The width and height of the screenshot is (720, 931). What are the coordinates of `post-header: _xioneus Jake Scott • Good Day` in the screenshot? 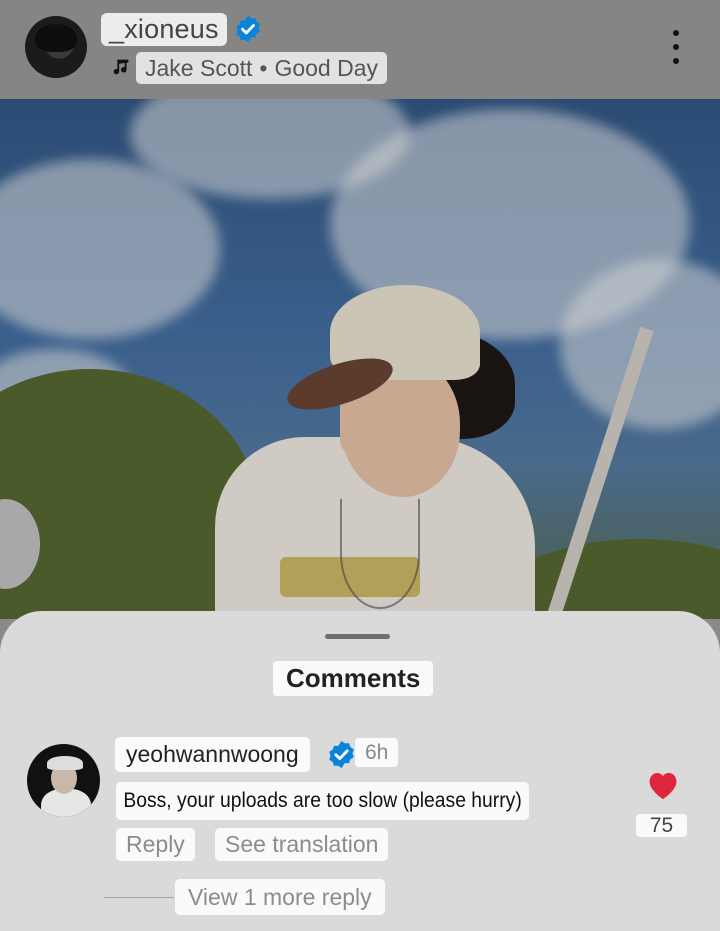 It's located at (360, 49).